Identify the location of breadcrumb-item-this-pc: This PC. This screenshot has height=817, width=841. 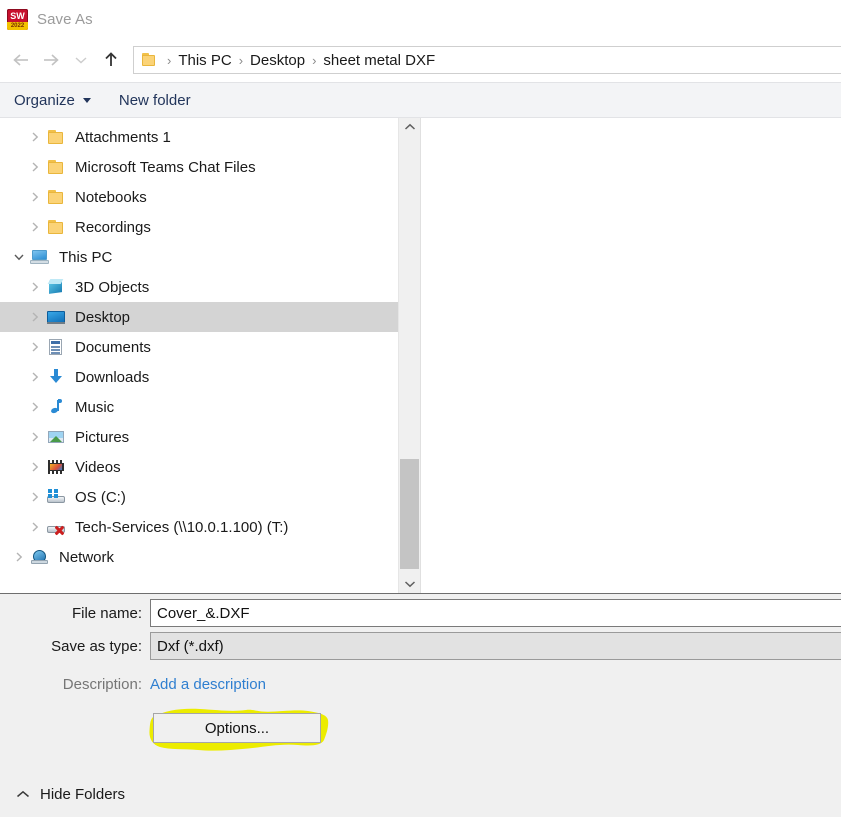
(204, 60).